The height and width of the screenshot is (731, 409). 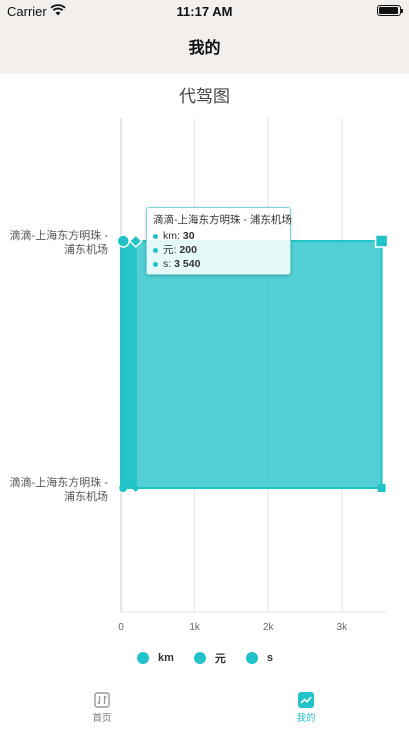 What do you see at coordinates (122, 364) in the screenshot?
I see `area-km` at bounding box center [122, 364].